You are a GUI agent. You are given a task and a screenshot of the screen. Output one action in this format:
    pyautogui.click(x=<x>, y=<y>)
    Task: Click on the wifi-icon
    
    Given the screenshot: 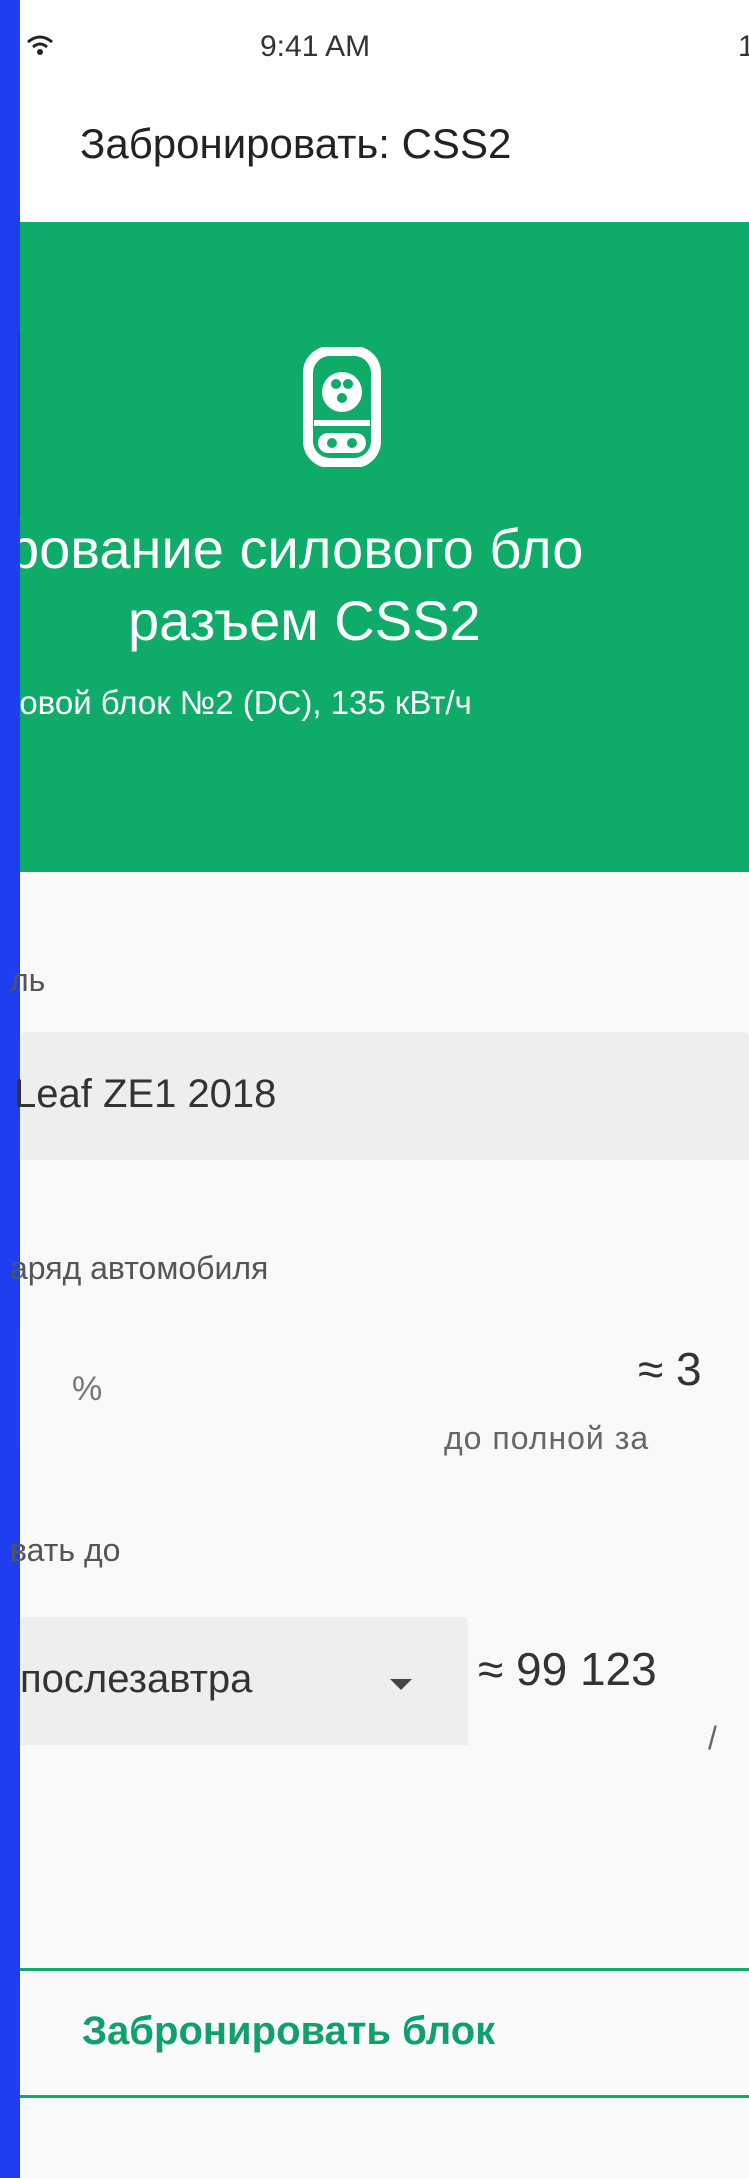 What is the action you would take?
    pyautogui.click(x=40, y=45)
    